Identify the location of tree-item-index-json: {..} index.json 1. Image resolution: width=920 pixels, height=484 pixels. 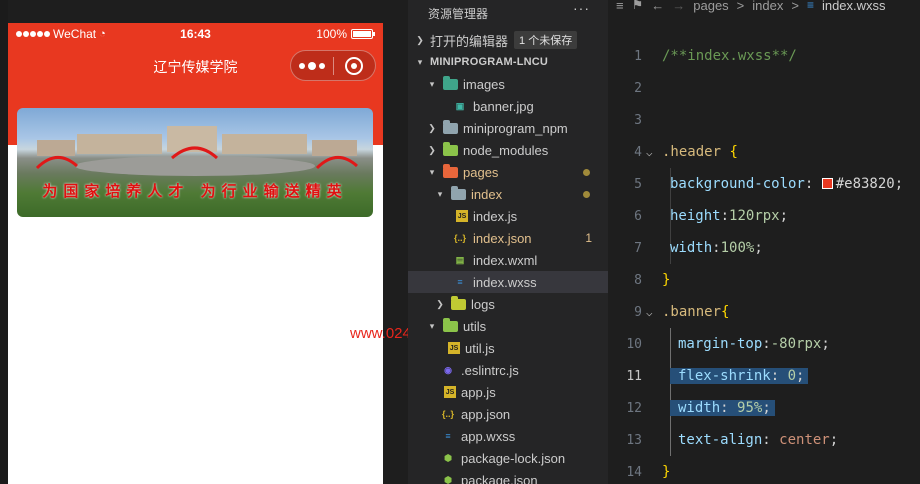
(508, 238).